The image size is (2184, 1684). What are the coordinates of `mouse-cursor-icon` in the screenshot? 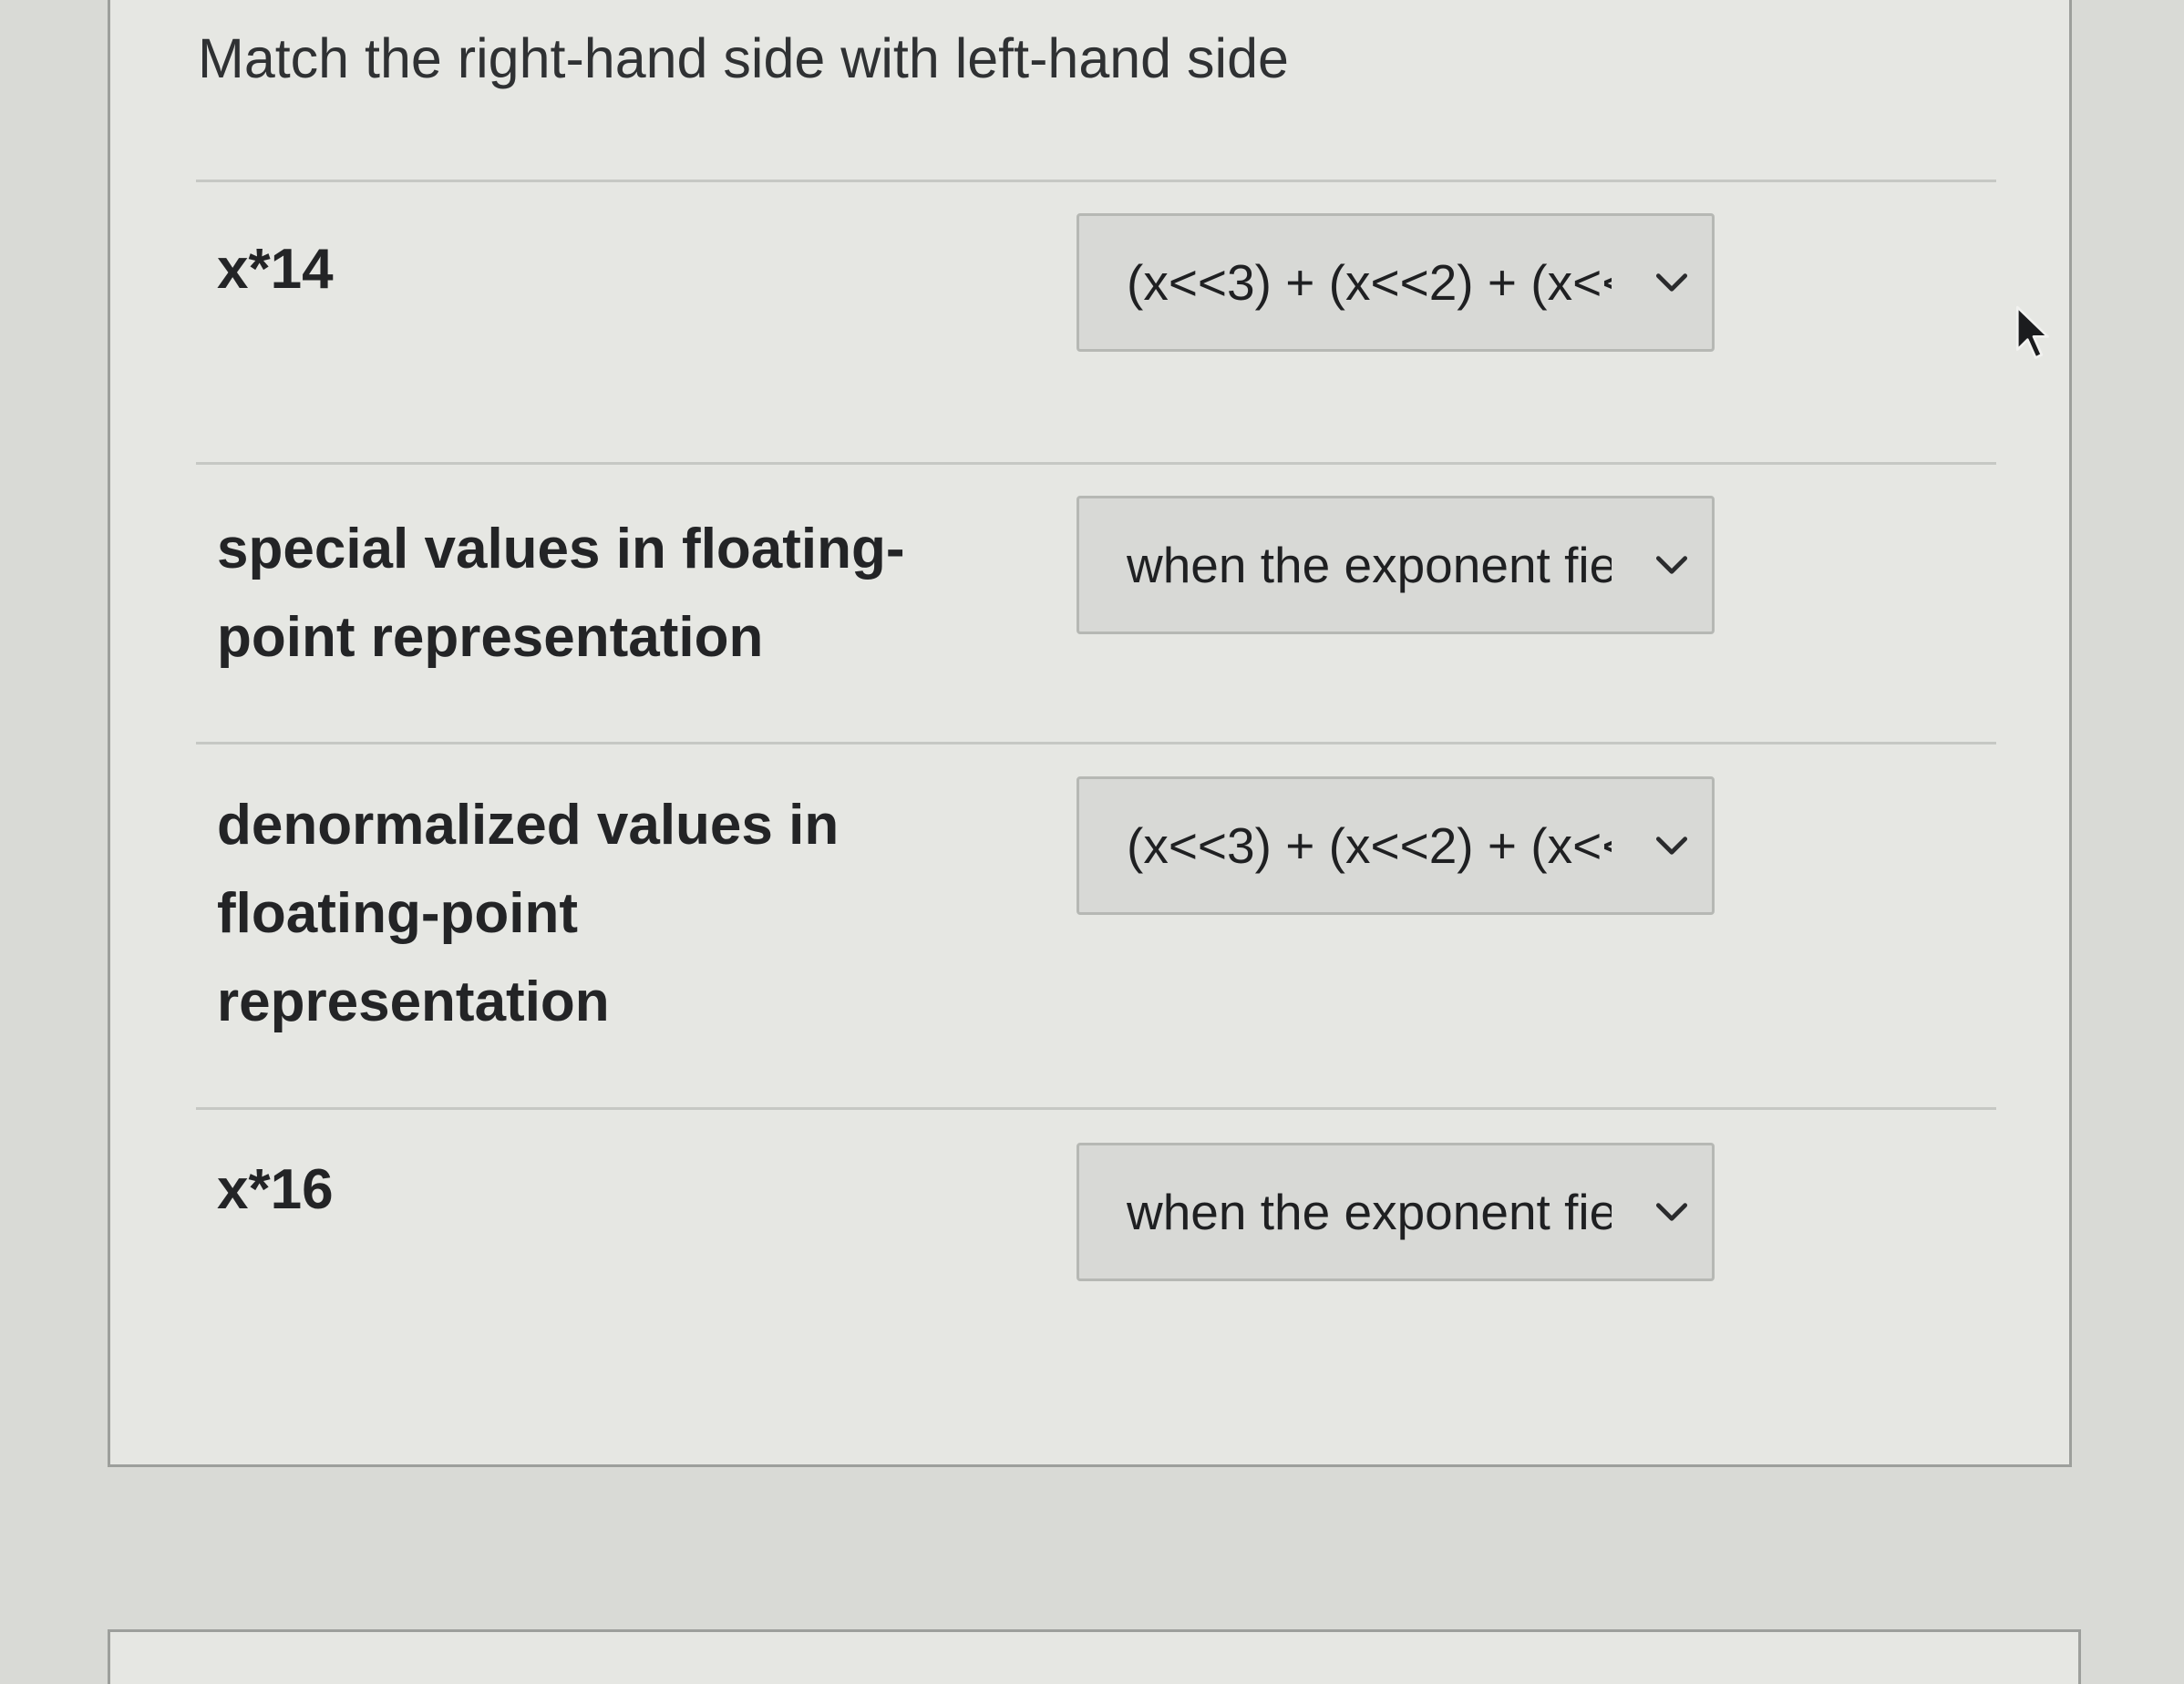 It's located at (2032, 332).